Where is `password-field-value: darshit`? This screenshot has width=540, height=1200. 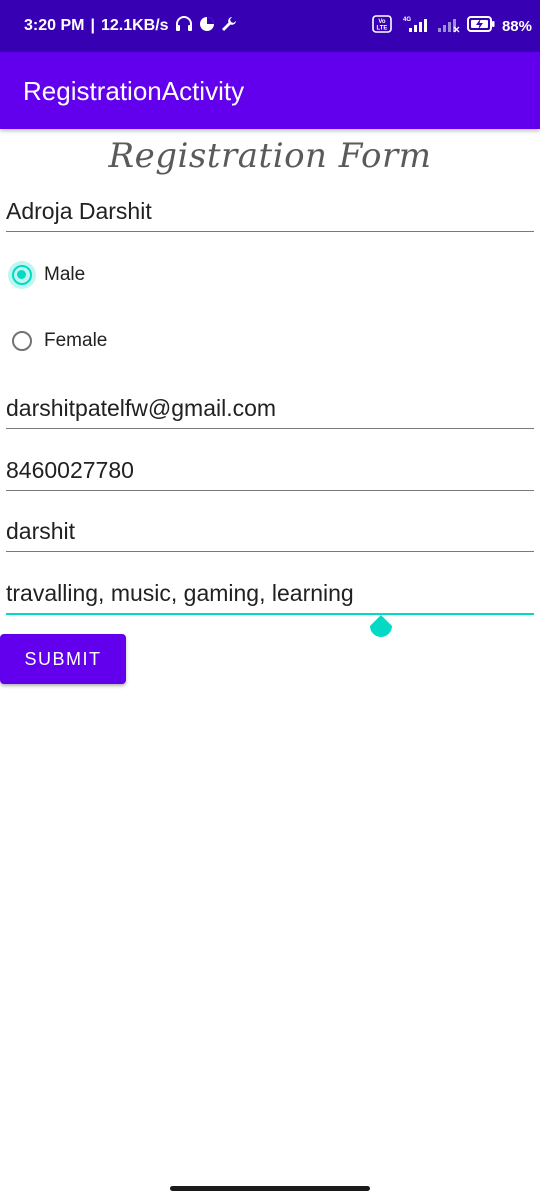
password-field-value: darshit is located at coordinates (41, 531).